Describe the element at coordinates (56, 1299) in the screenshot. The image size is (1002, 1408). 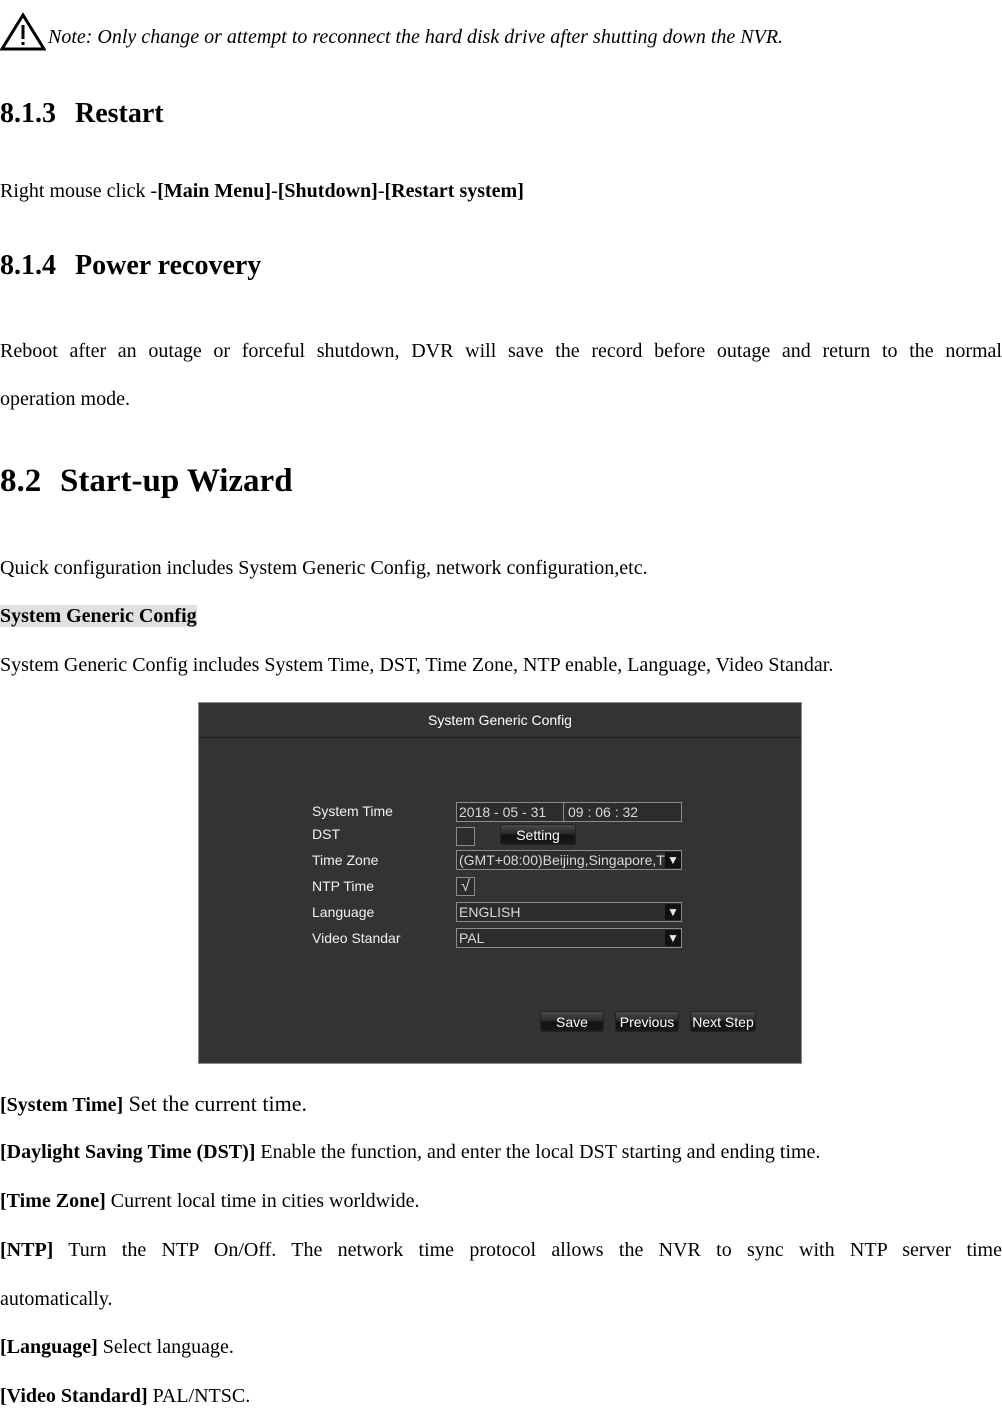
I see `definition-ntp-continued: automatically.` at that location.